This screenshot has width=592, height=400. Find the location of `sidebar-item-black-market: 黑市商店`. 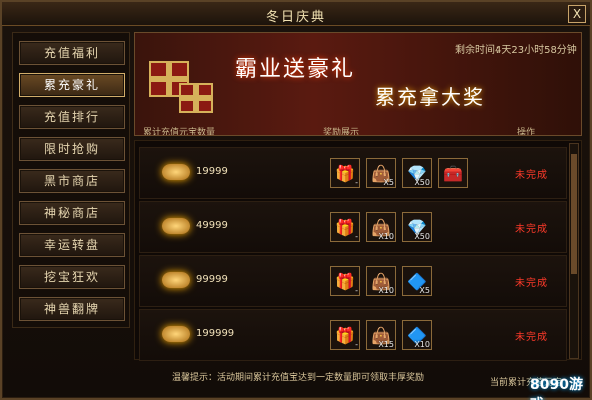

sidebar-item-black-market: 黑市商店 is located at coordinates (72, 181).